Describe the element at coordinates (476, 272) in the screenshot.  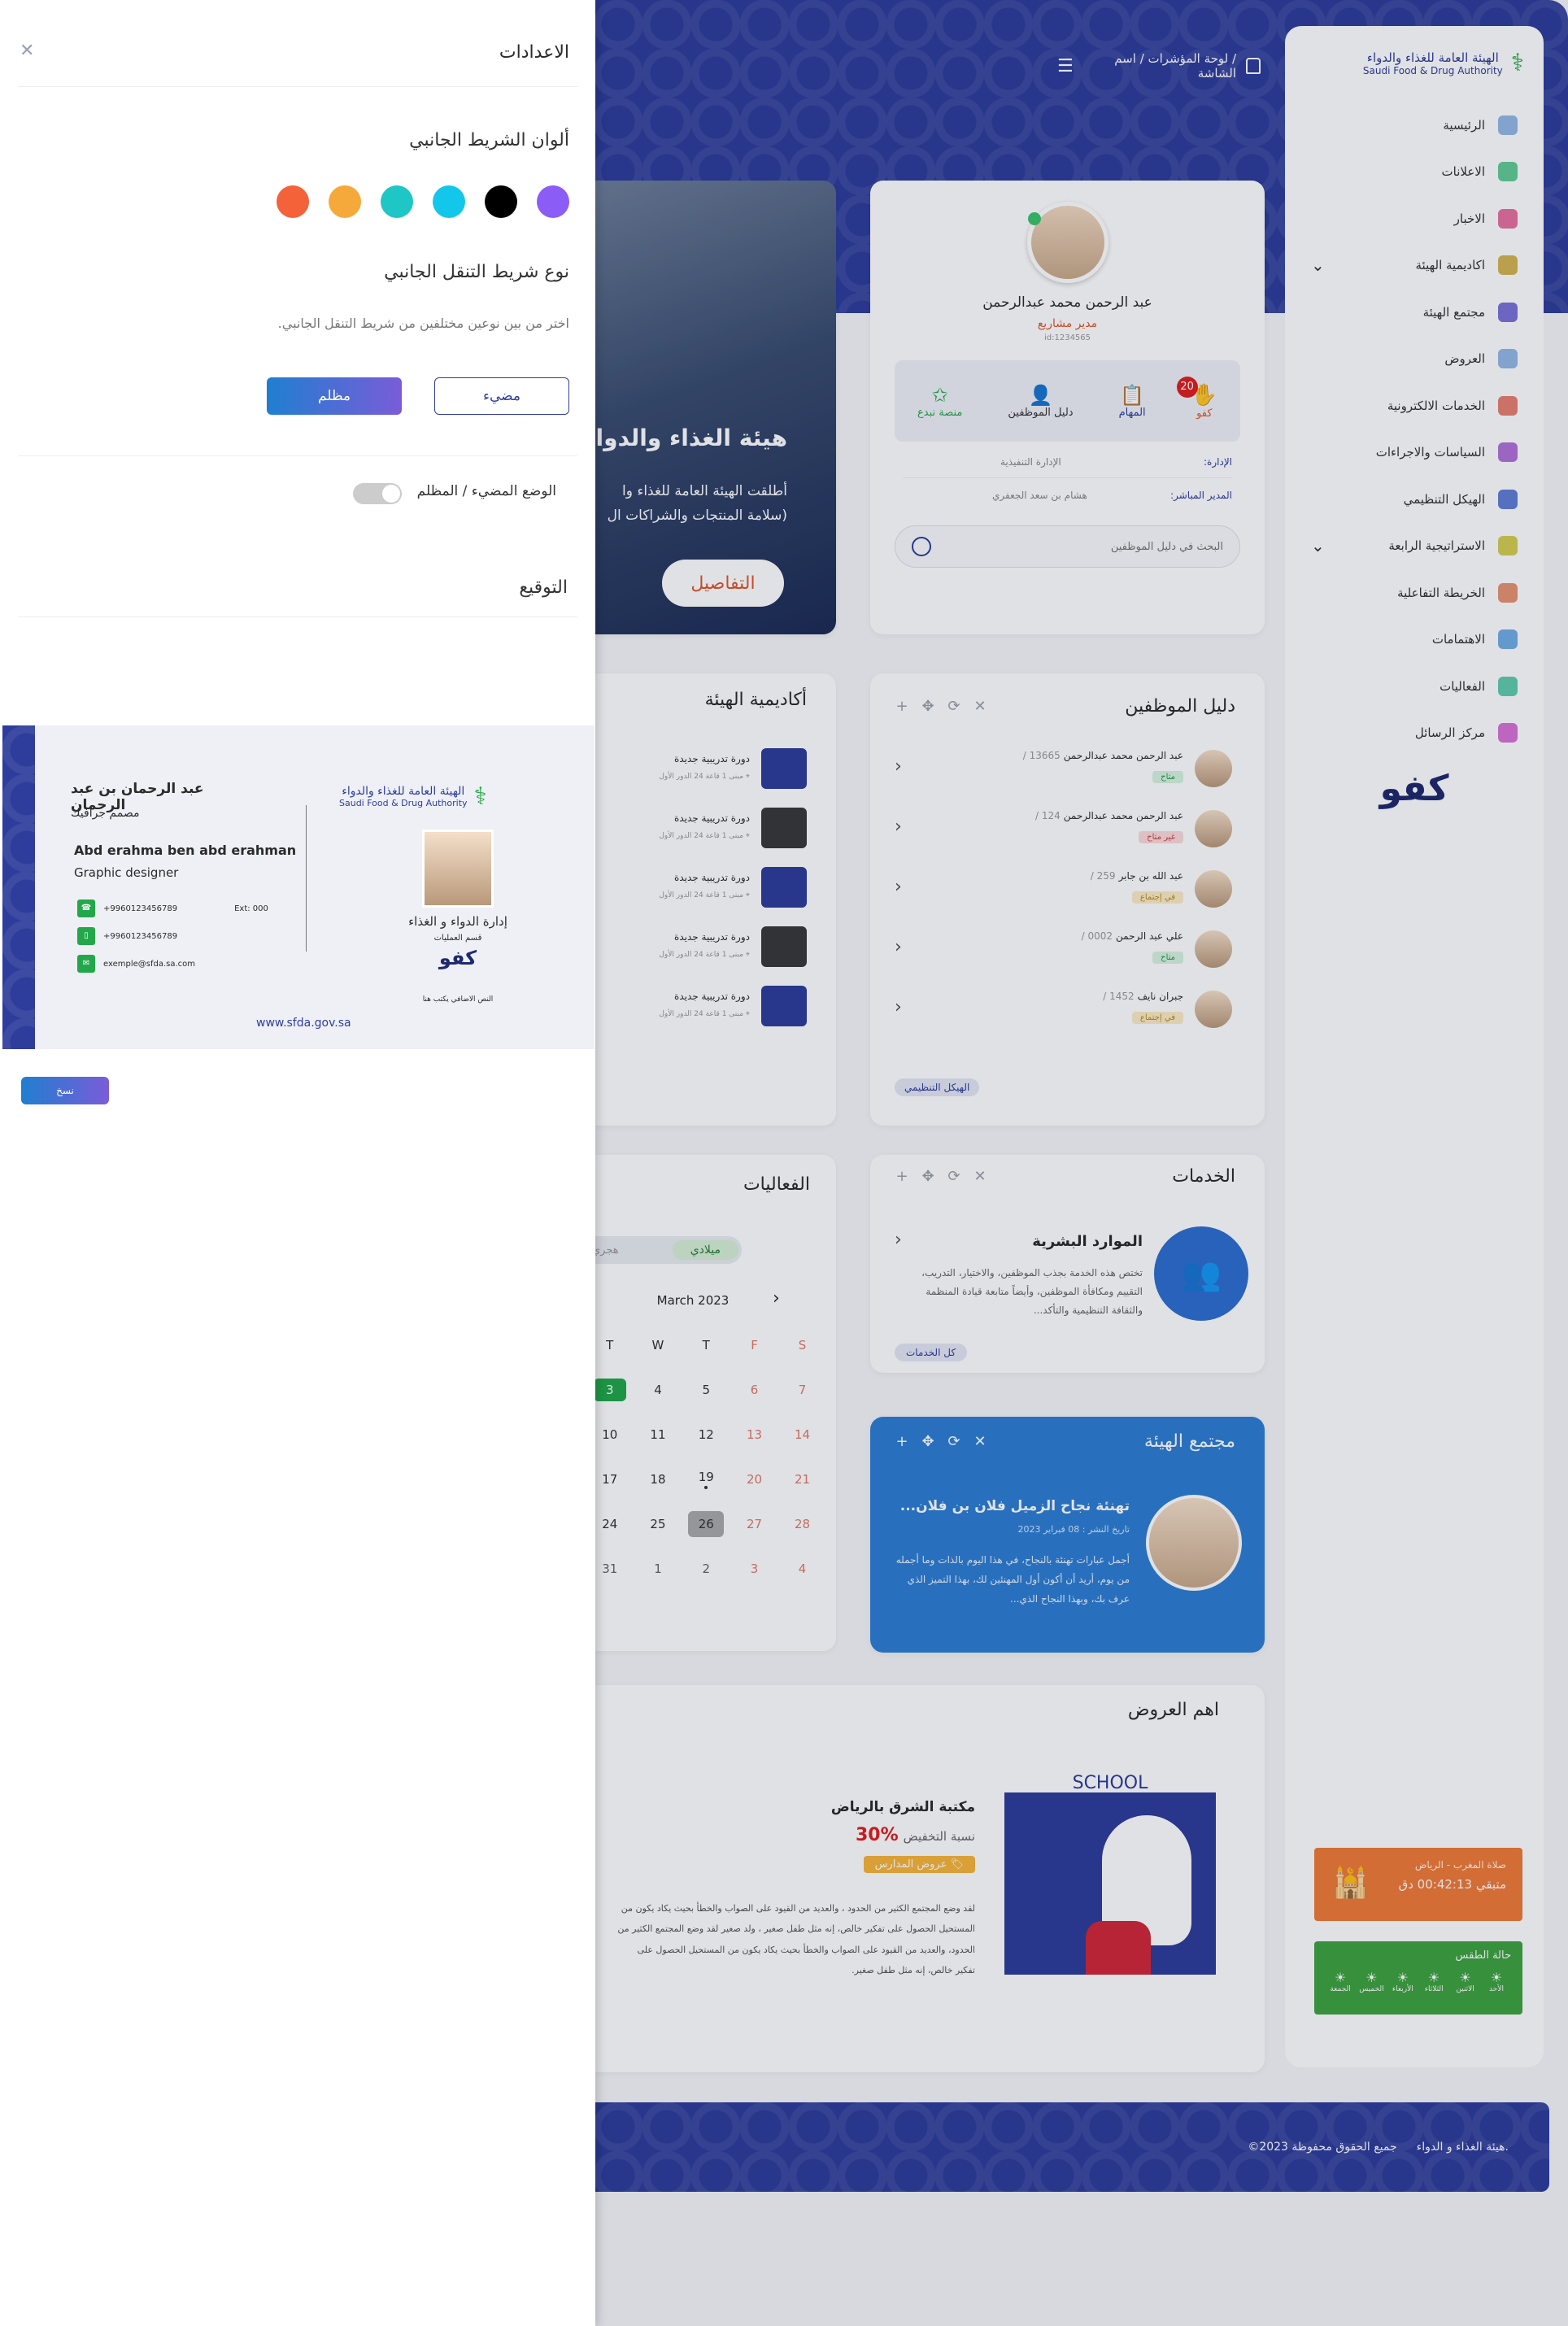
I see `nav-type-heading: نوع شريط التنقل الجانبي` at that location.